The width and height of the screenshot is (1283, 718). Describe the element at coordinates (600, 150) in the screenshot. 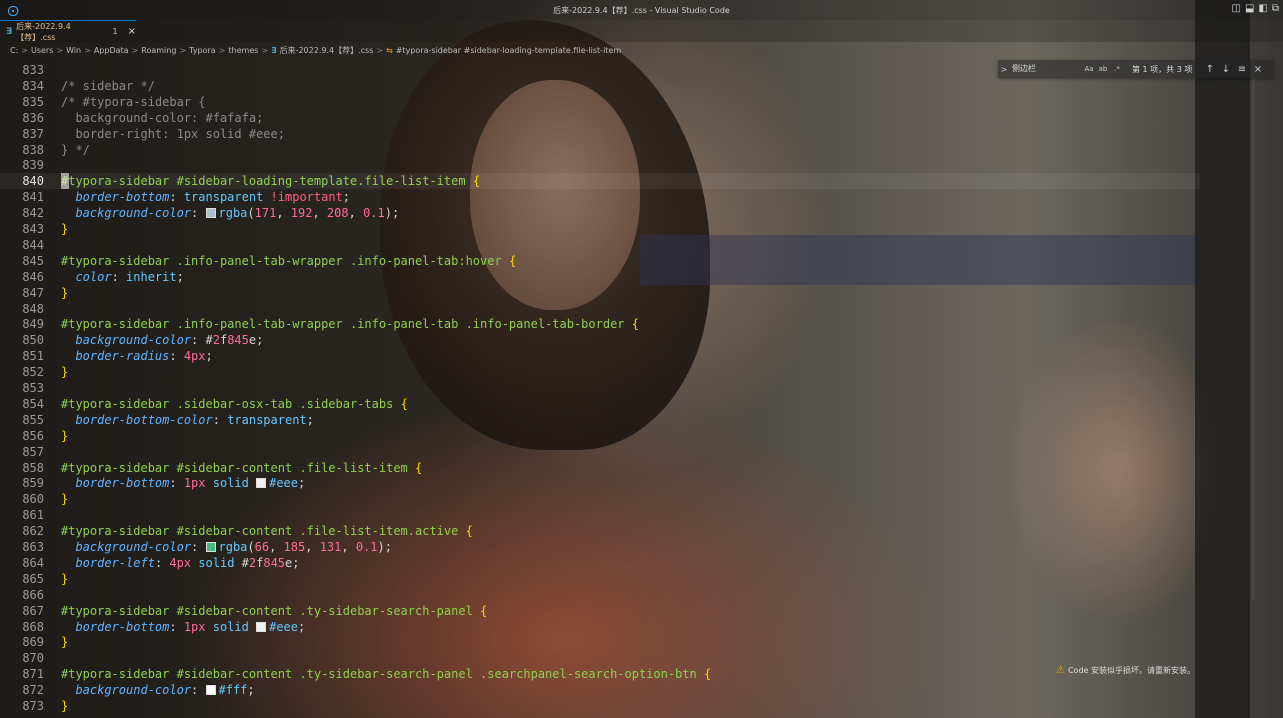

I see `code-line: 838} */` at that location.